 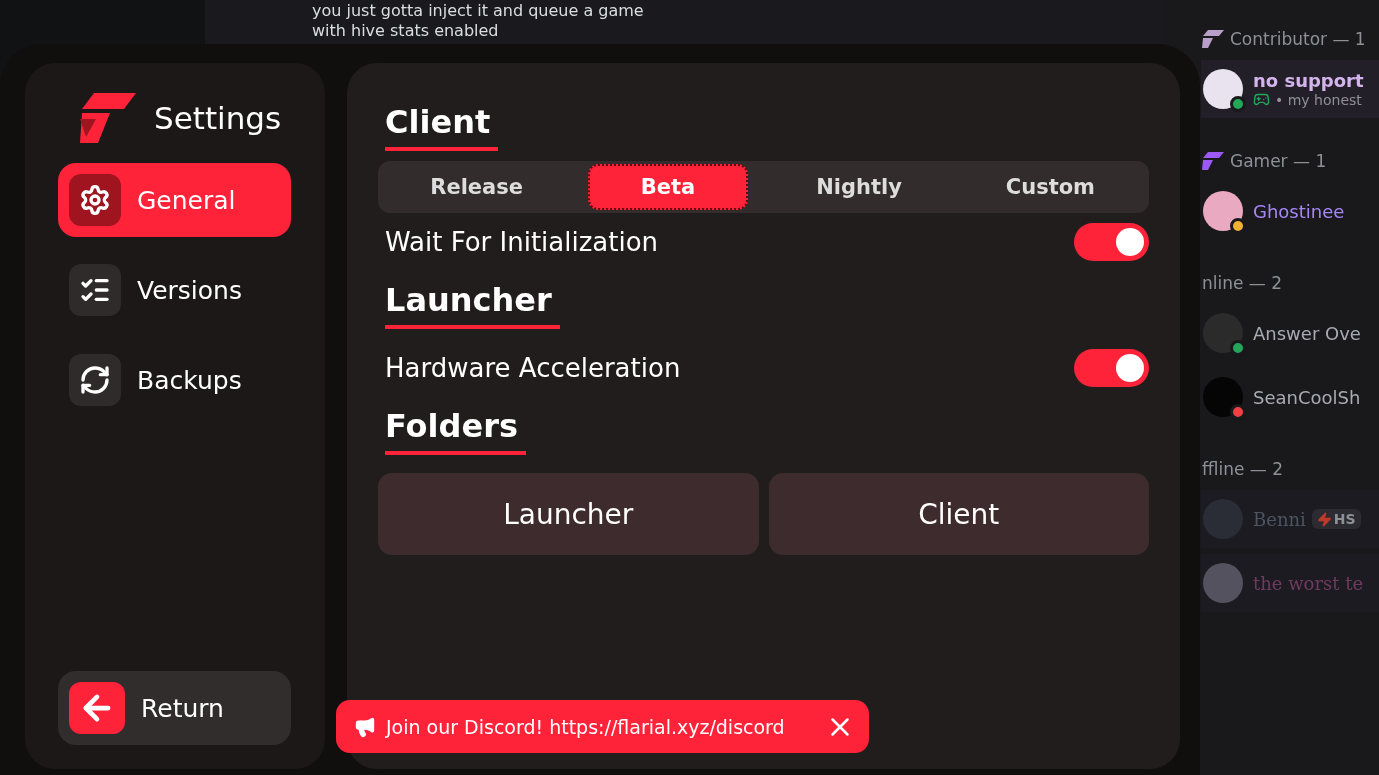 What do you see at coordinates (108, 118) in the screenshot?
I see `logo-icon` at bounding box center [108, 118].